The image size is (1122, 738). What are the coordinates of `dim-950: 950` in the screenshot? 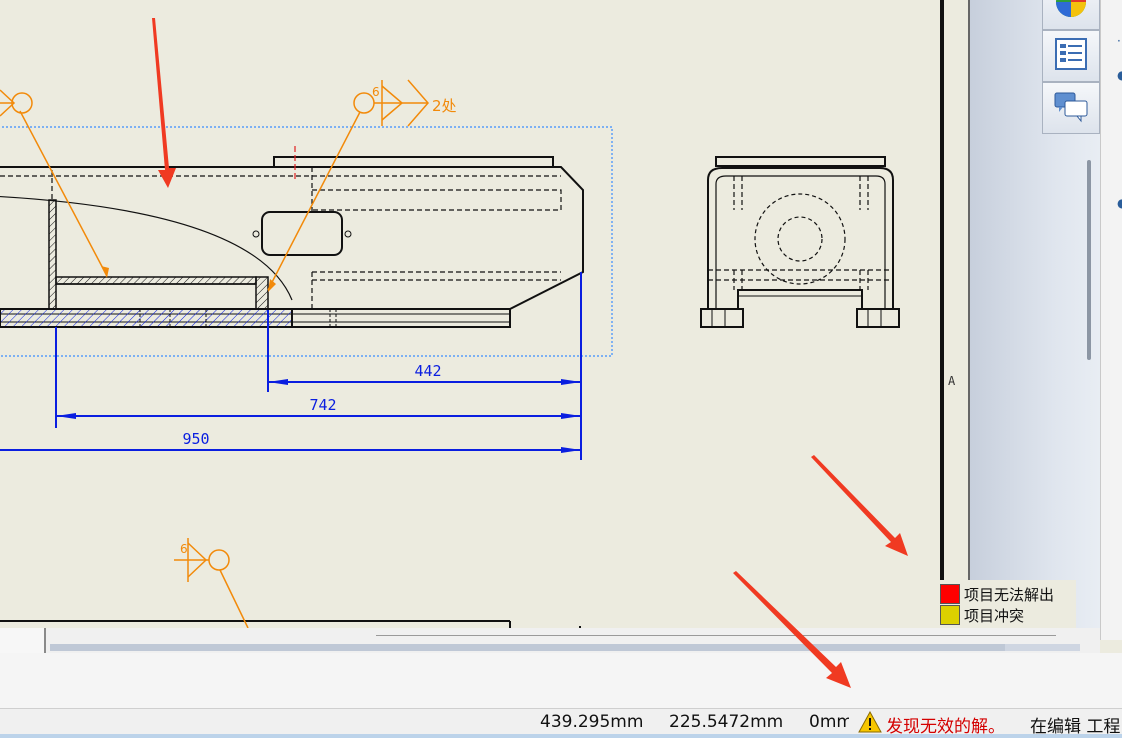 It's located at (195, 439).